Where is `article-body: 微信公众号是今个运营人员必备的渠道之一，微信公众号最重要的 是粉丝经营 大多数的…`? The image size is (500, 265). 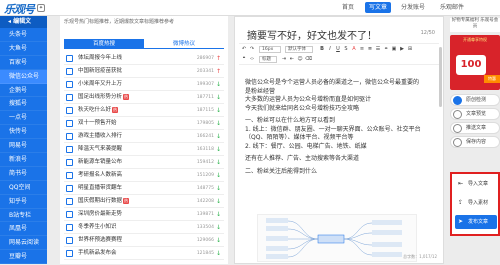 article-body: 微信公众号是今个运营人员必备的渠道之一，微信公众号最重要的 是粉丝经营 大多数的… is located at coordinates (340, 127).